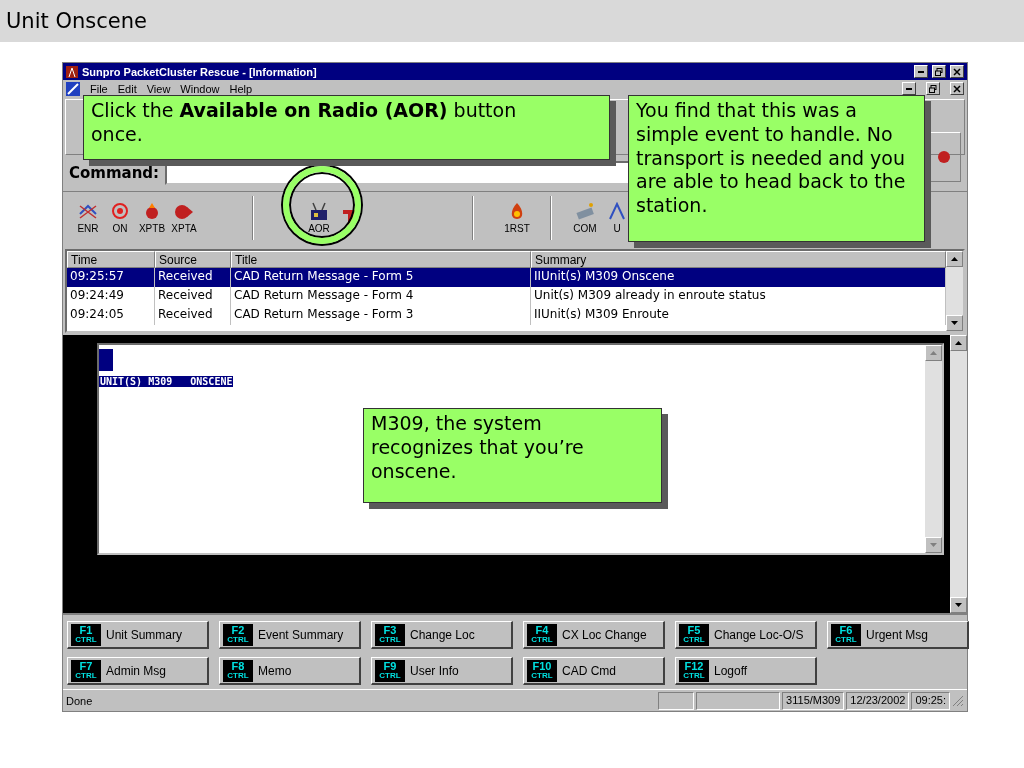 The width and height of the screenshot is (1024, 768). What do you see at coordinates (72, 71) in the screenshot?
I see `app-icon` at bounding box center [72, 71].